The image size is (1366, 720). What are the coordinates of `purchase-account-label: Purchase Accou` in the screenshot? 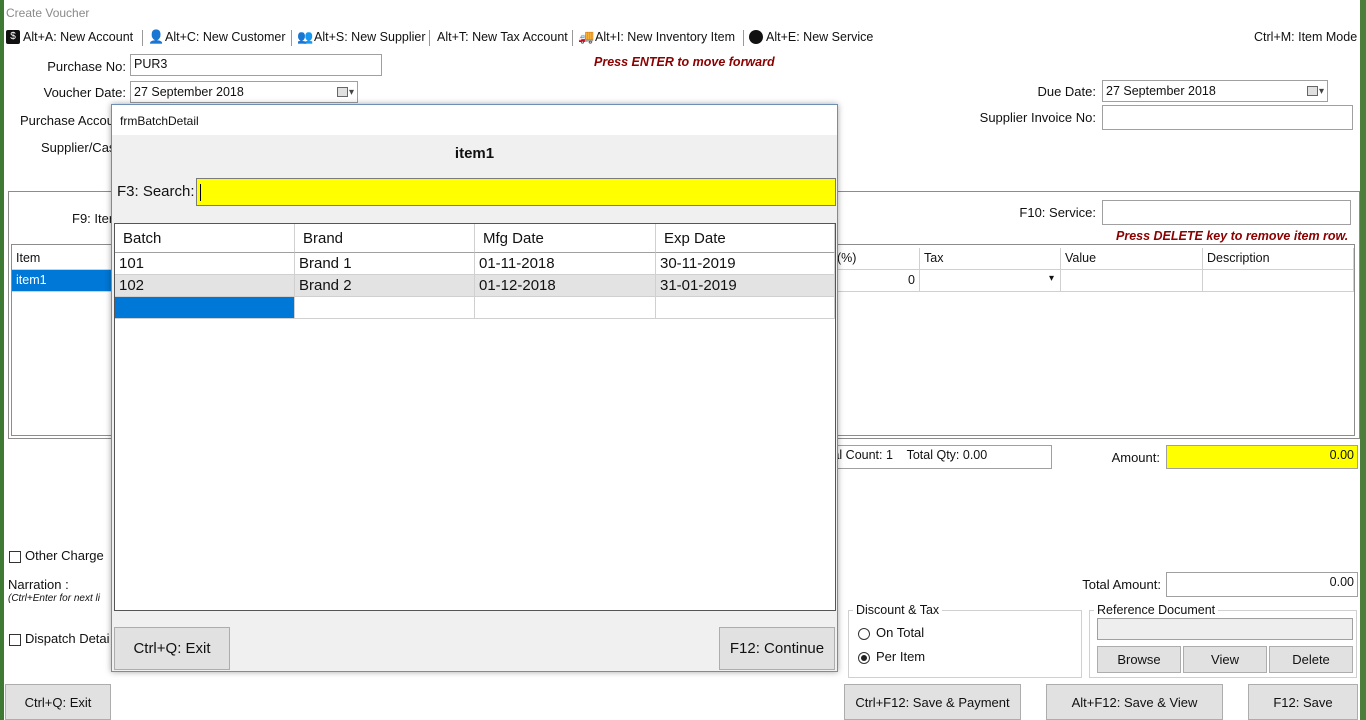 It's located at (67, 120).